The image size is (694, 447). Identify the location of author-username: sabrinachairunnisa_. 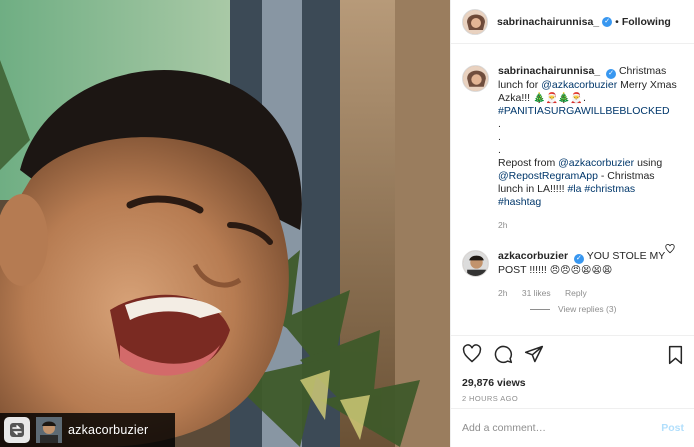
(548, 22).